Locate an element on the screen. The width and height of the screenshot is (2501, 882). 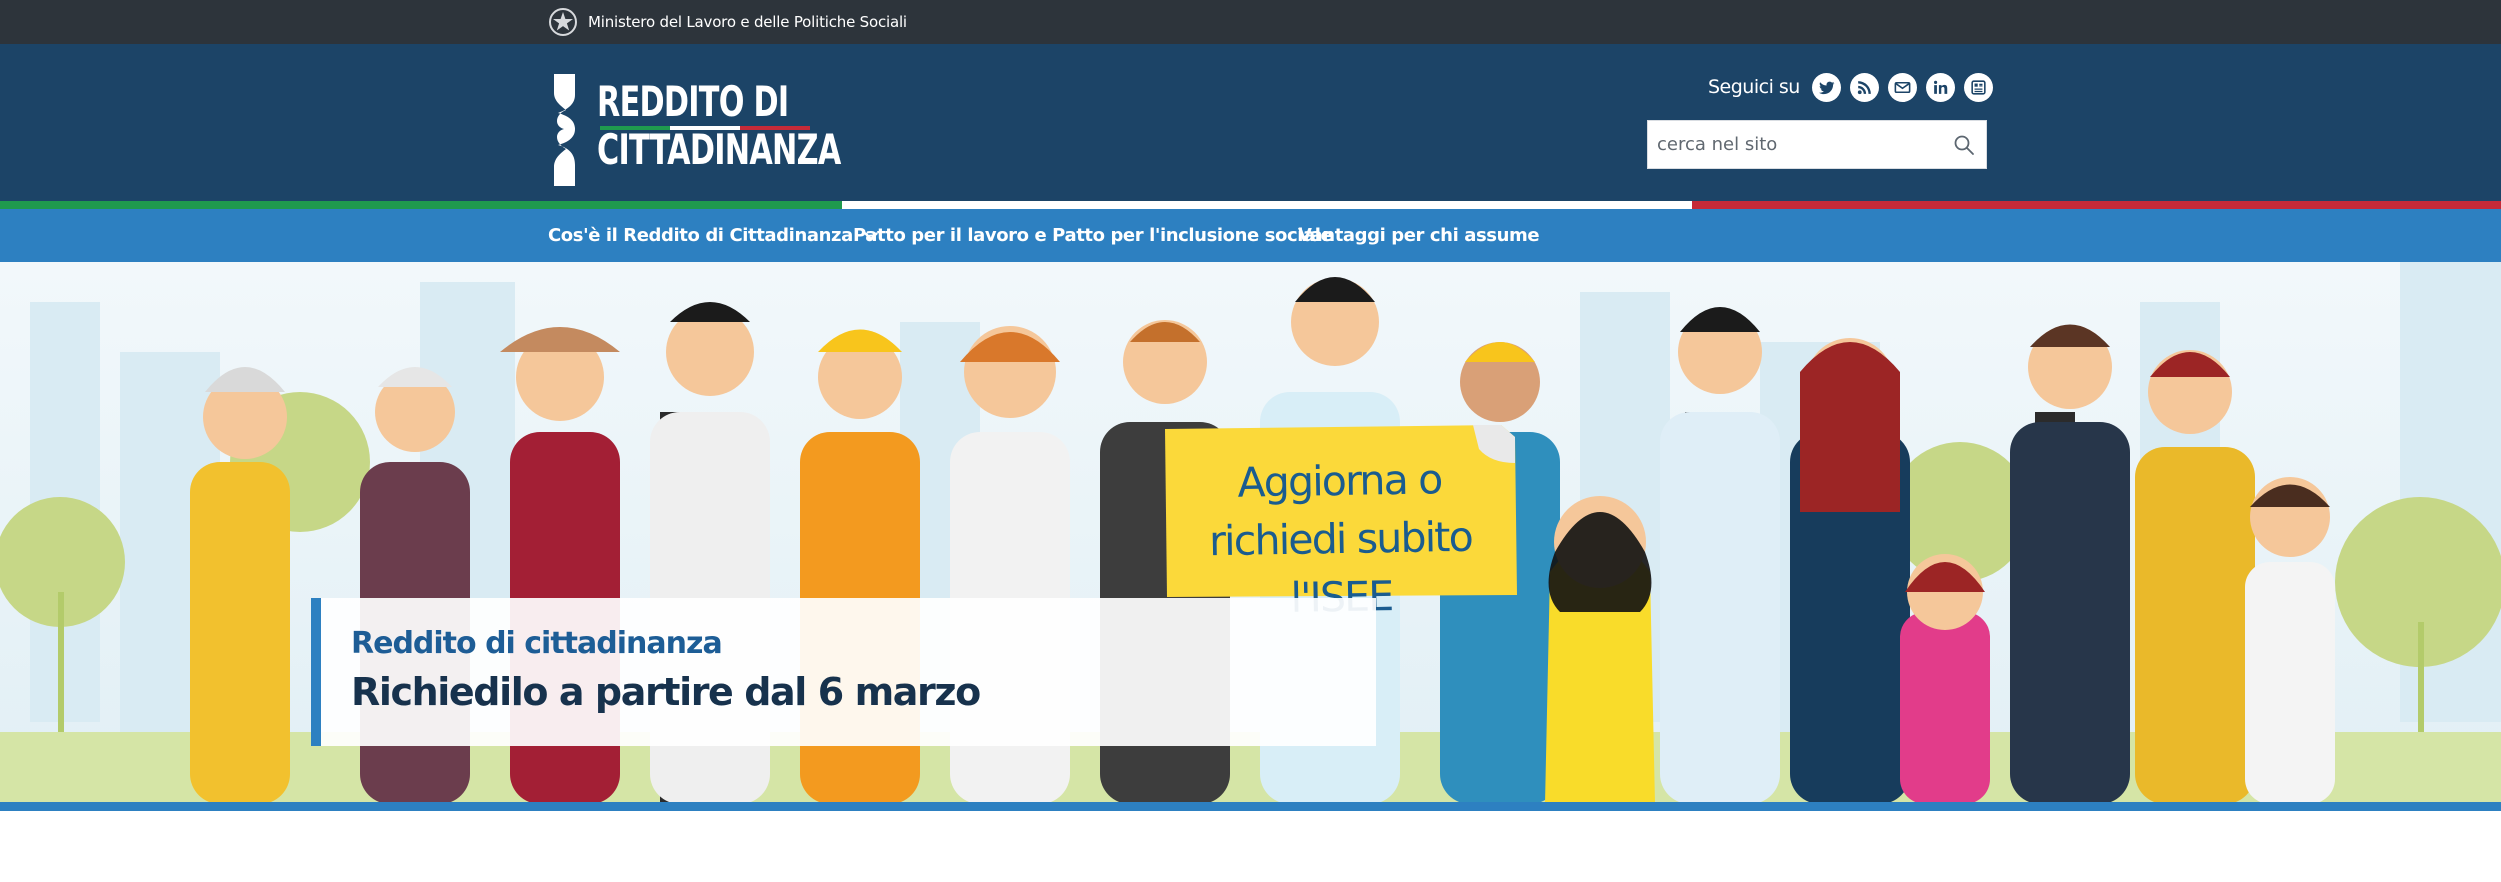
nav-item-label: Vantaggi per chi assume is located at coordinates (1419, 235).